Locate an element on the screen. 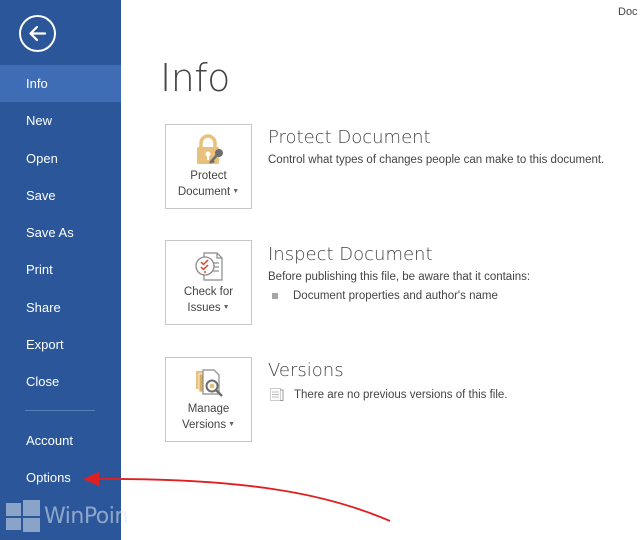 This screenshot has width=640, height=540. lock-key-icon is located at coordinates (210, 149).